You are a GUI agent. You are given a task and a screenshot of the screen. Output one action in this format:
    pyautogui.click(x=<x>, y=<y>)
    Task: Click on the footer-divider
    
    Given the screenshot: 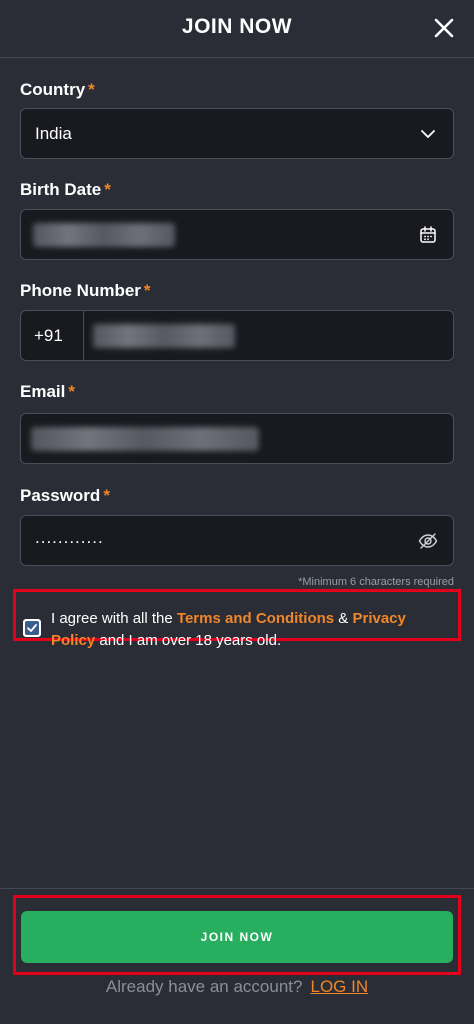 What is the action you would take?
    pyautogui.click(x=237, y=888)
    